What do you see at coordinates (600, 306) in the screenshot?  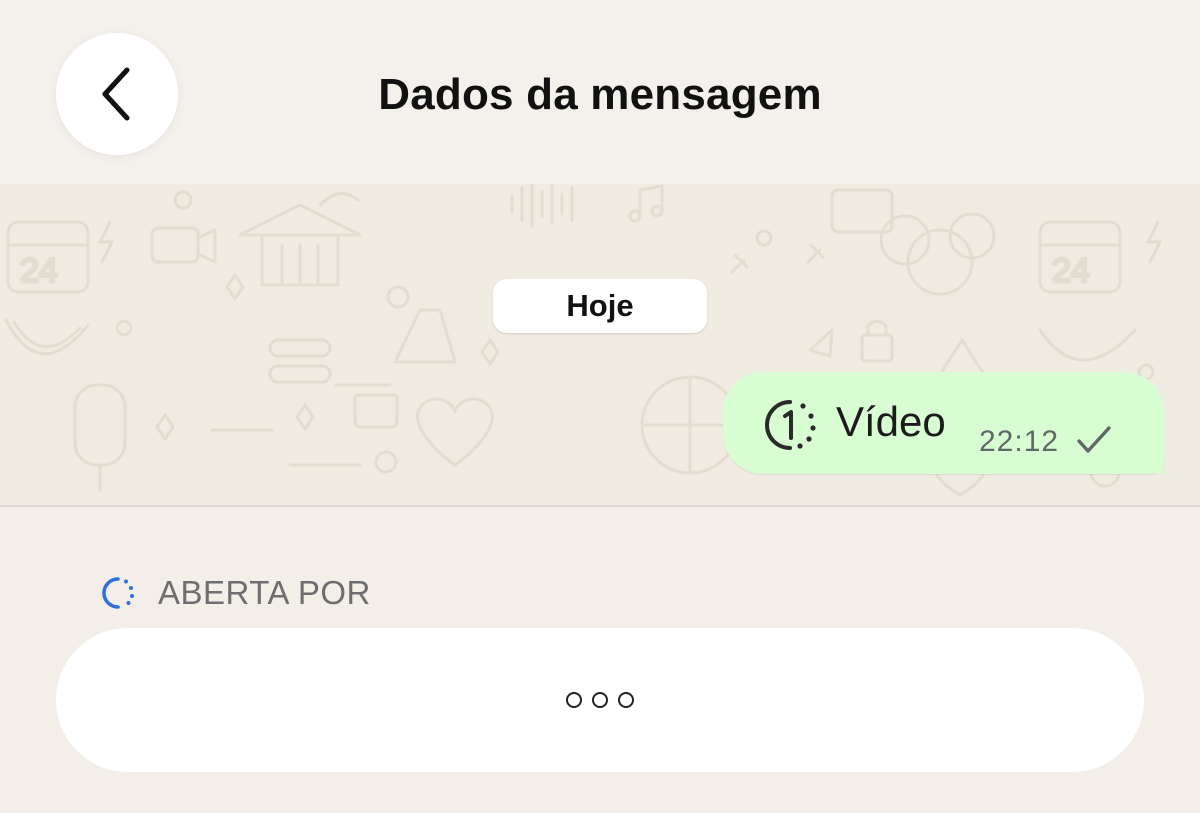 I see `date-separator-badge: Hoje` at bounding box center [600, 306].